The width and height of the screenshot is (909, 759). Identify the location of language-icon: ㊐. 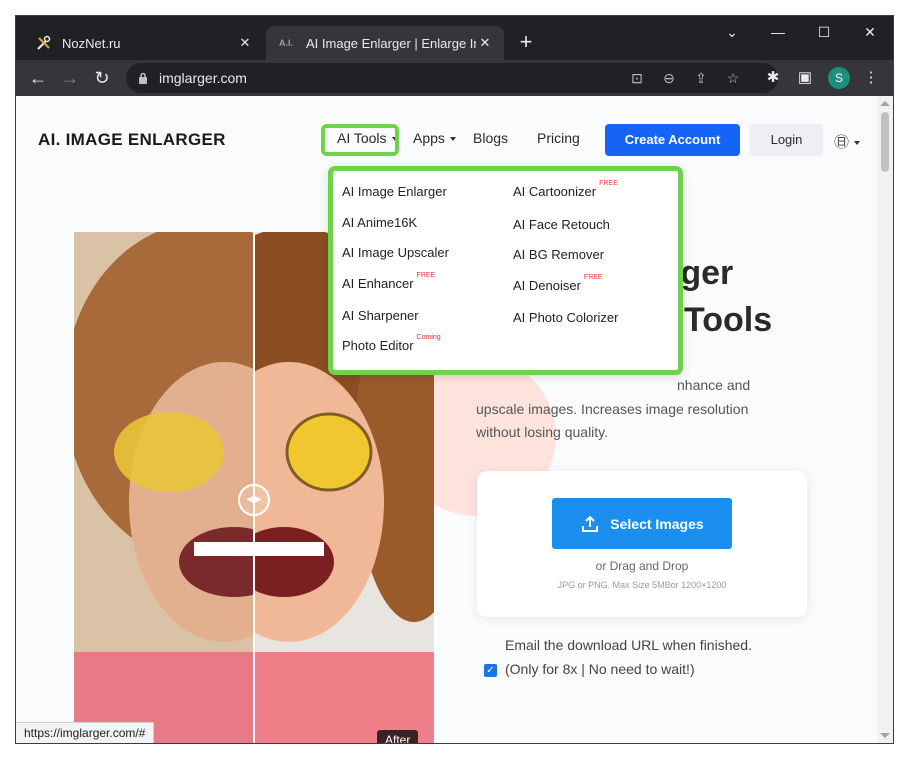
(847, 141).